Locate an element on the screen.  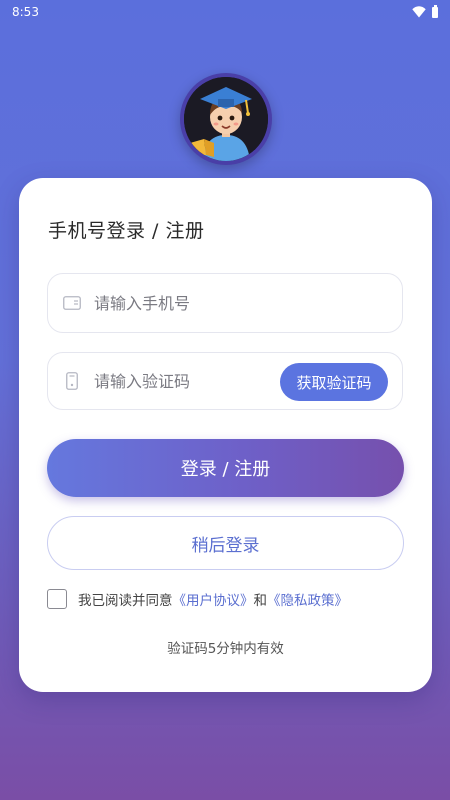
privacy-policy-link: 《隐私政策》 is located at coordinates (307, 599).